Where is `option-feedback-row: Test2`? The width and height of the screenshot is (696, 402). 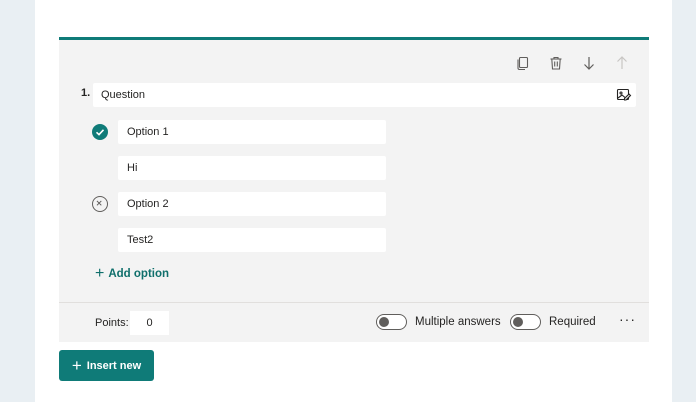
option-feedback-row: Test2 is located at coordinates (242, 240).